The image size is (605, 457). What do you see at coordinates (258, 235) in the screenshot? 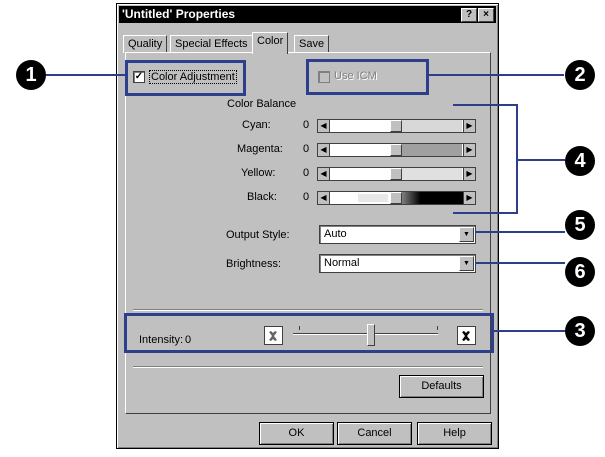
I see `output-style-label: Output Style:` at bounding box center [258, 235].